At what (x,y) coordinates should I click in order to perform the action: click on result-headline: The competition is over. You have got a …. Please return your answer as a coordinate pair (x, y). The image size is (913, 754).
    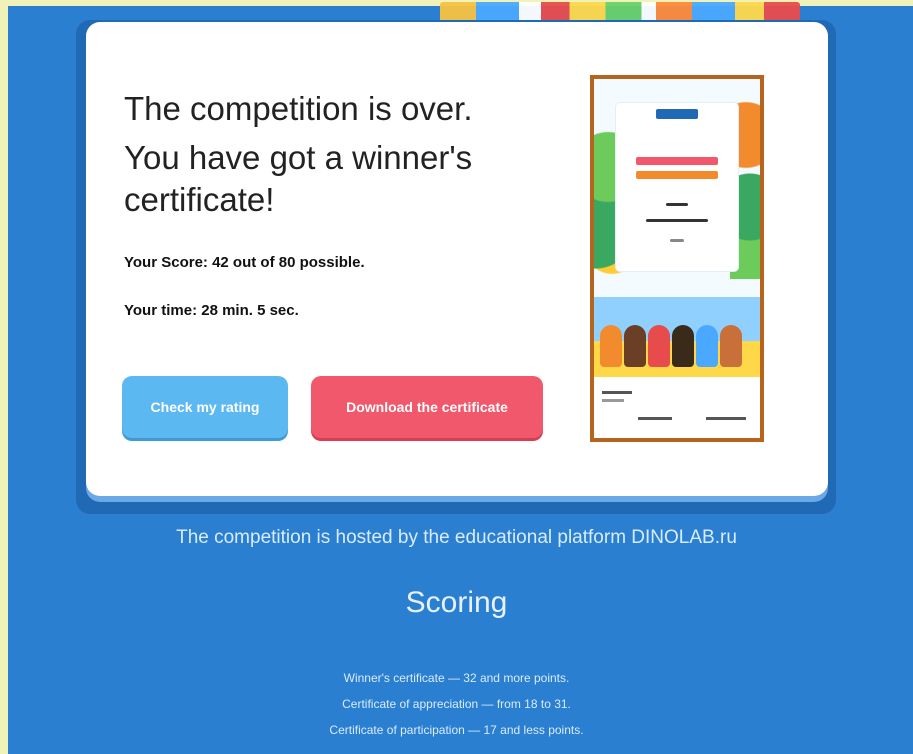
    Looking at the image, I should click on (359, 154).